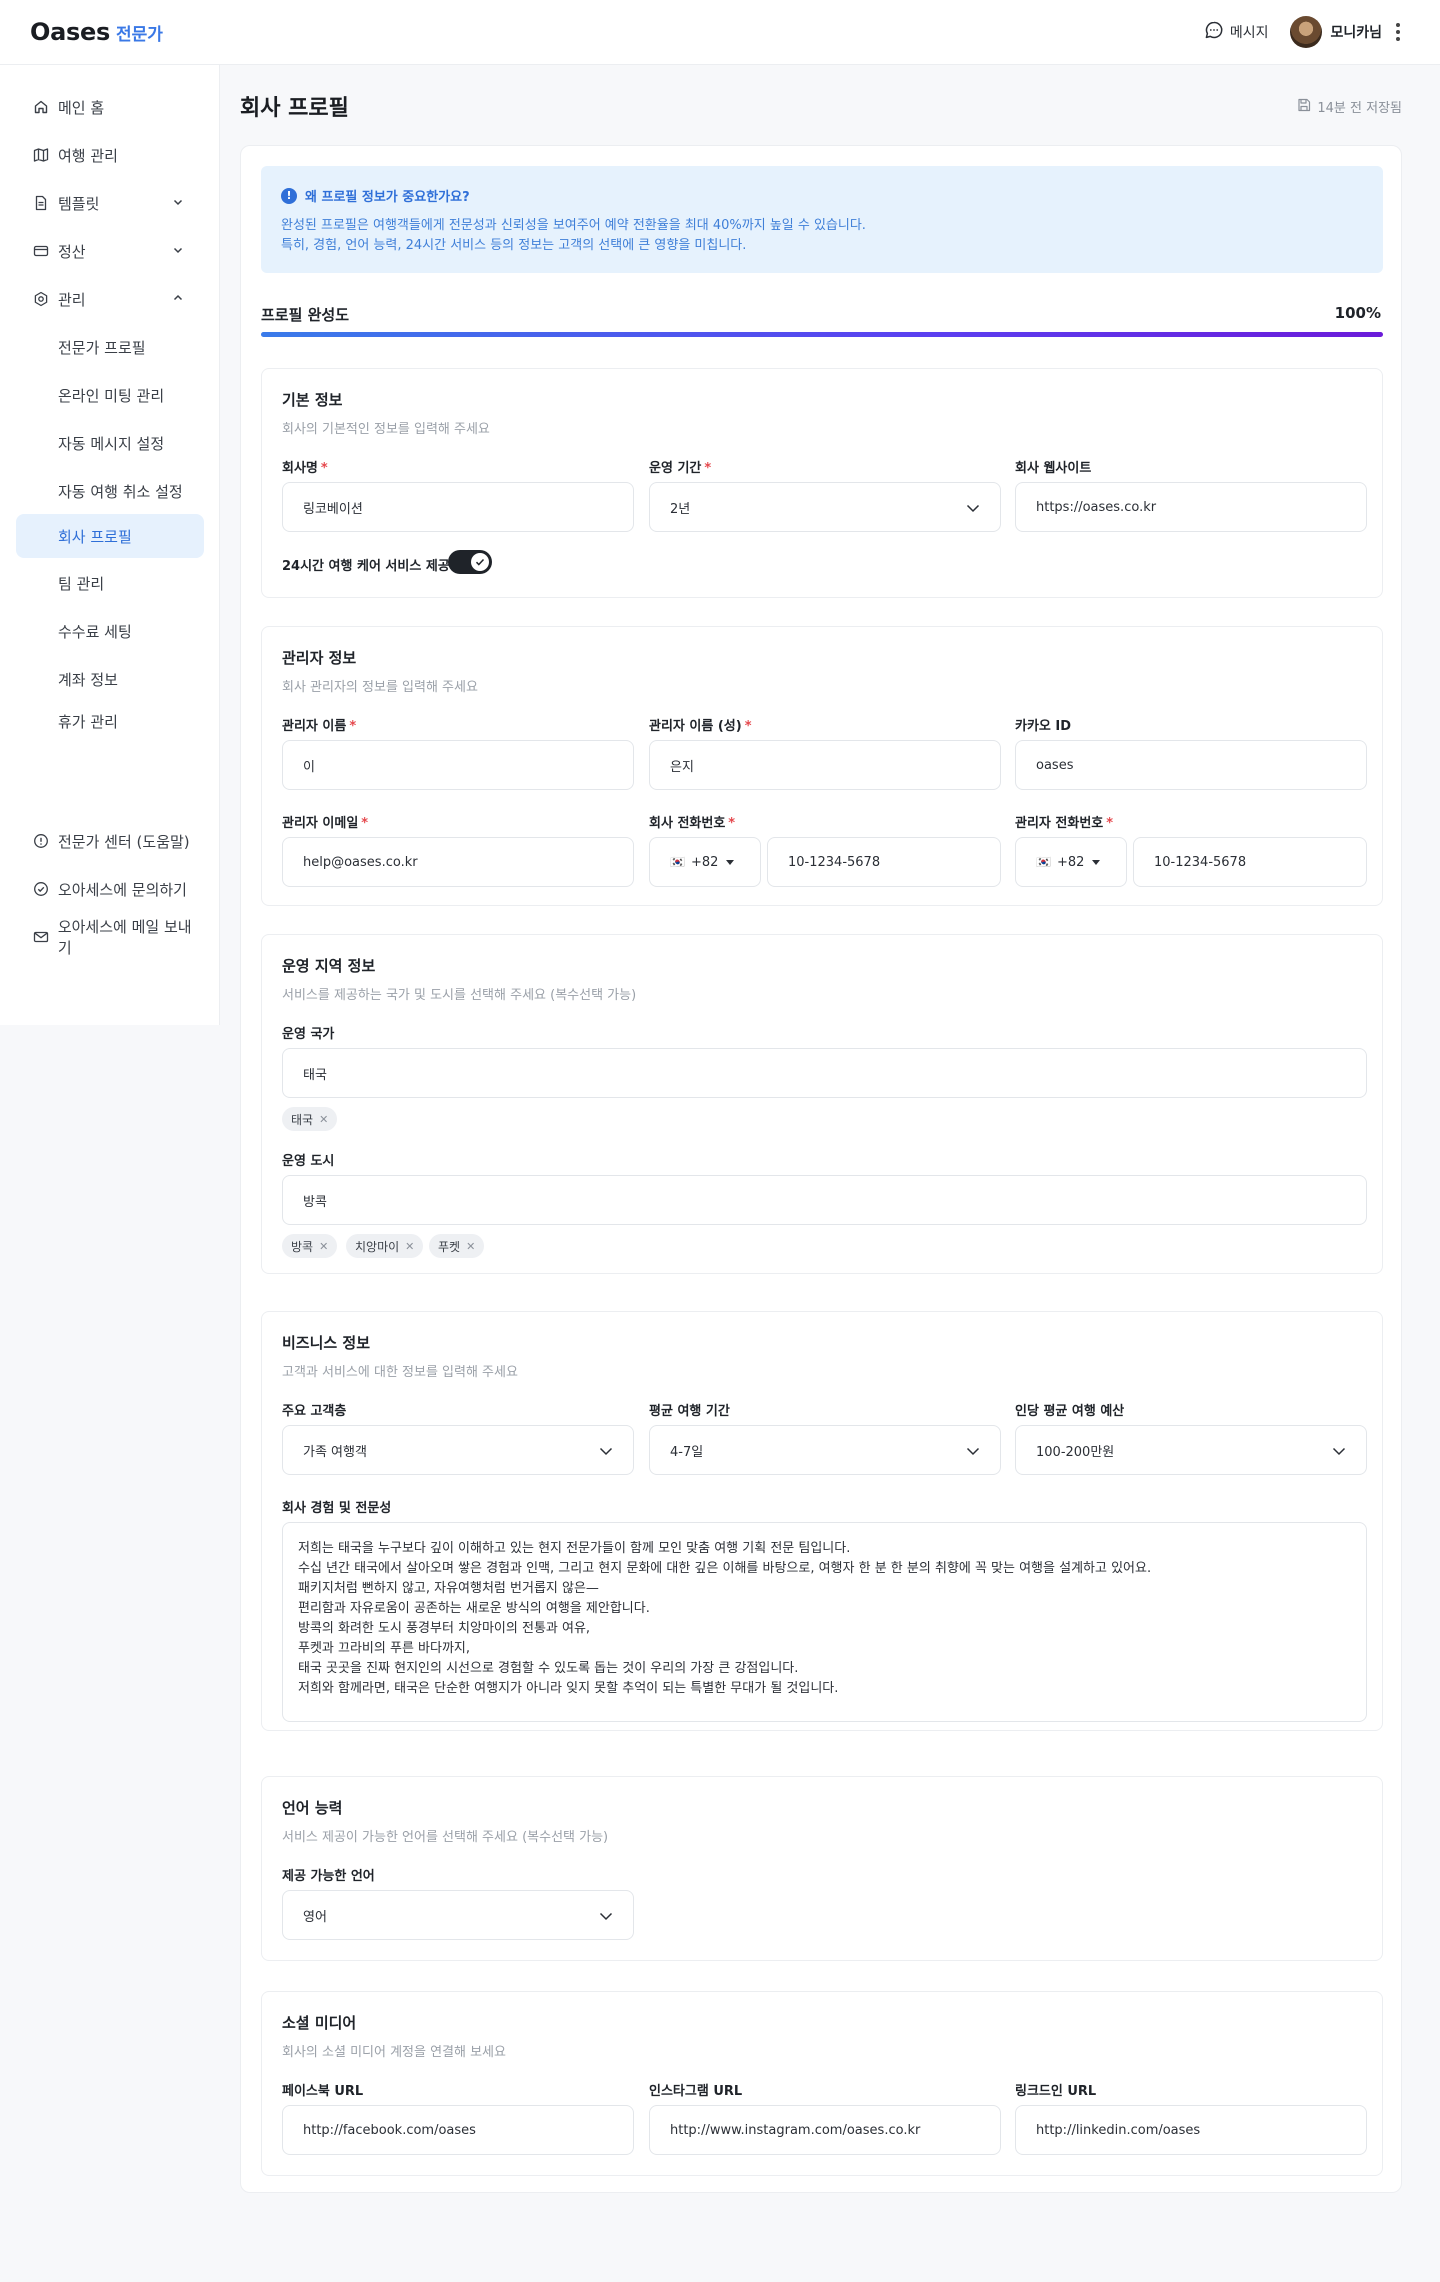  I want to click on credit-card-icon, so click(41, 251).